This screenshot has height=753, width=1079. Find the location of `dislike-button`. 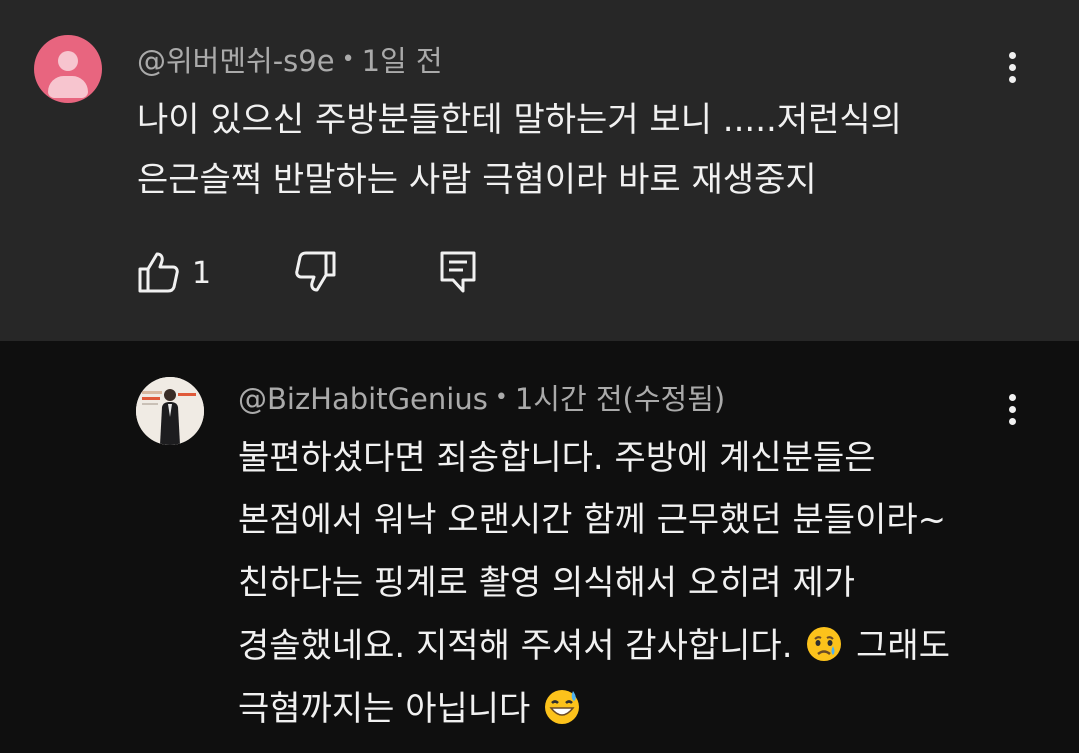

dislike-button is located at coordinates (316, 274).